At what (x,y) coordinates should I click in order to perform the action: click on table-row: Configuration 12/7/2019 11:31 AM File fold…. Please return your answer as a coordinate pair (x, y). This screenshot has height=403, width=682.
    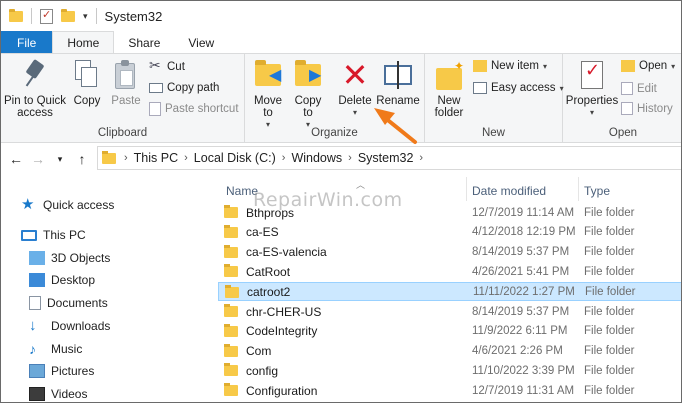
    Looking at the image, I should click on (449, 390).